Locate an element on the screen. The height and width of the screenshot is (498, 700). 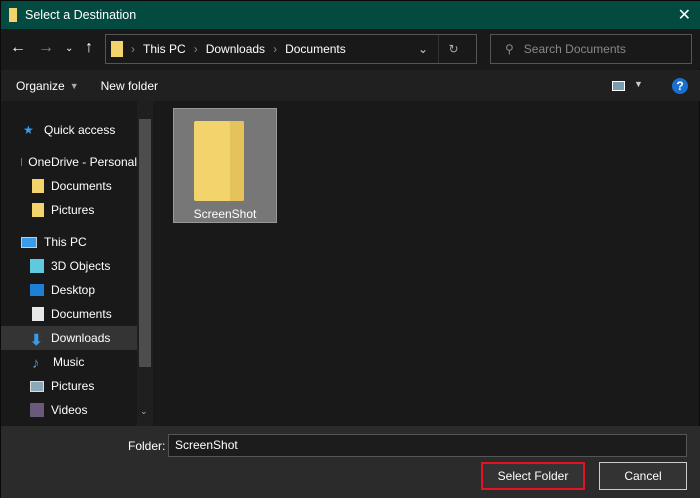
star-icon: ★ is located at coordinates (30, 130).